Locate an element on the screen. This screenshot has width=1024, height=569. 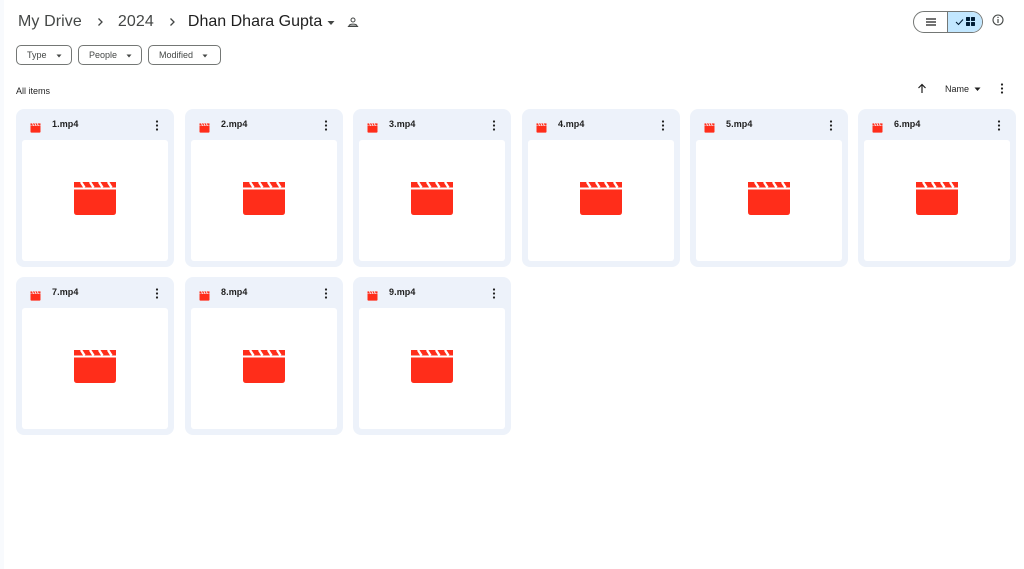
file-name: 7.mp4 is located at coordinates (65, 292).